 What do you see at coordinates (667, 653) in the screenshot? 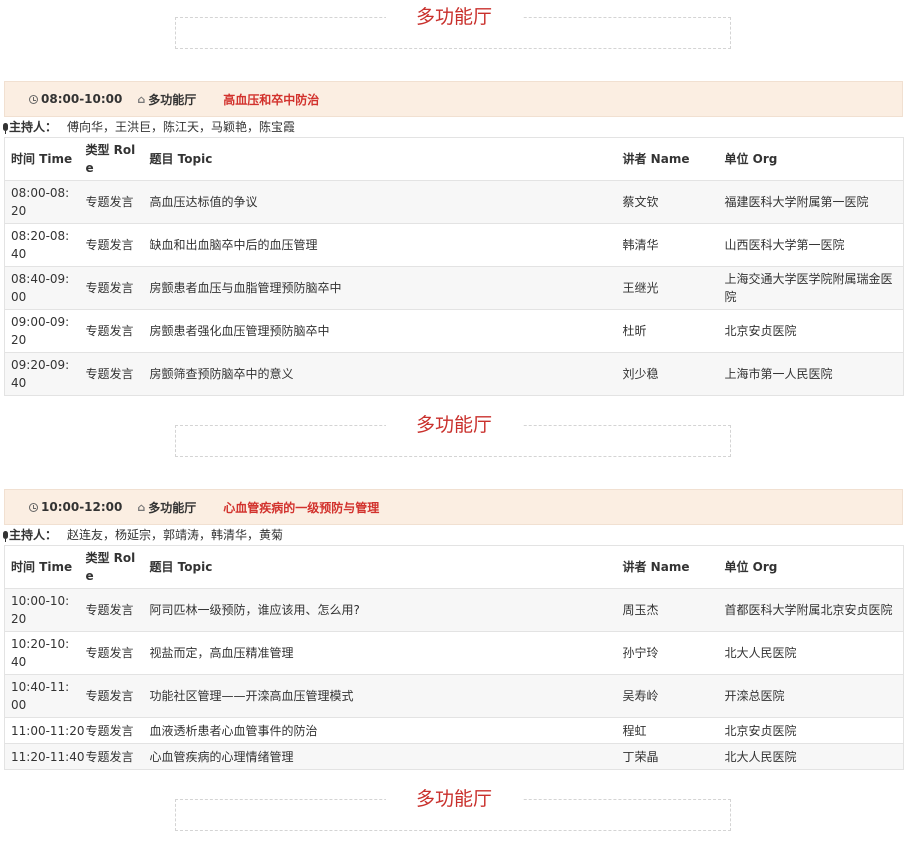
I see `cell-speaker: 孙宁玲` at bounding box center [667, 653].